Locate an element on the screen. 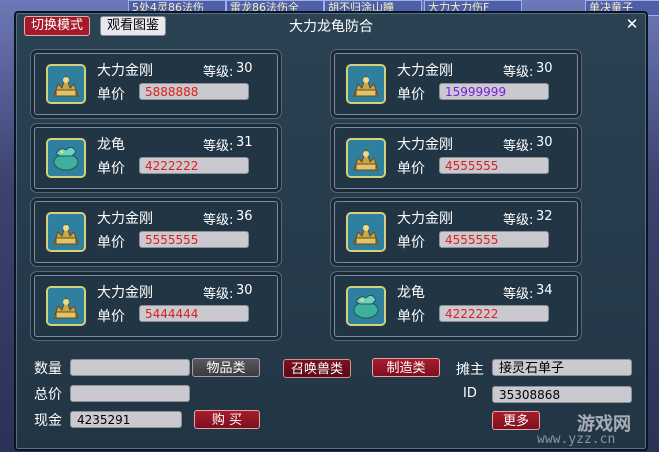 The image size is (659, 452). buy-button: 购 买 is located at coordinates (227, 419).